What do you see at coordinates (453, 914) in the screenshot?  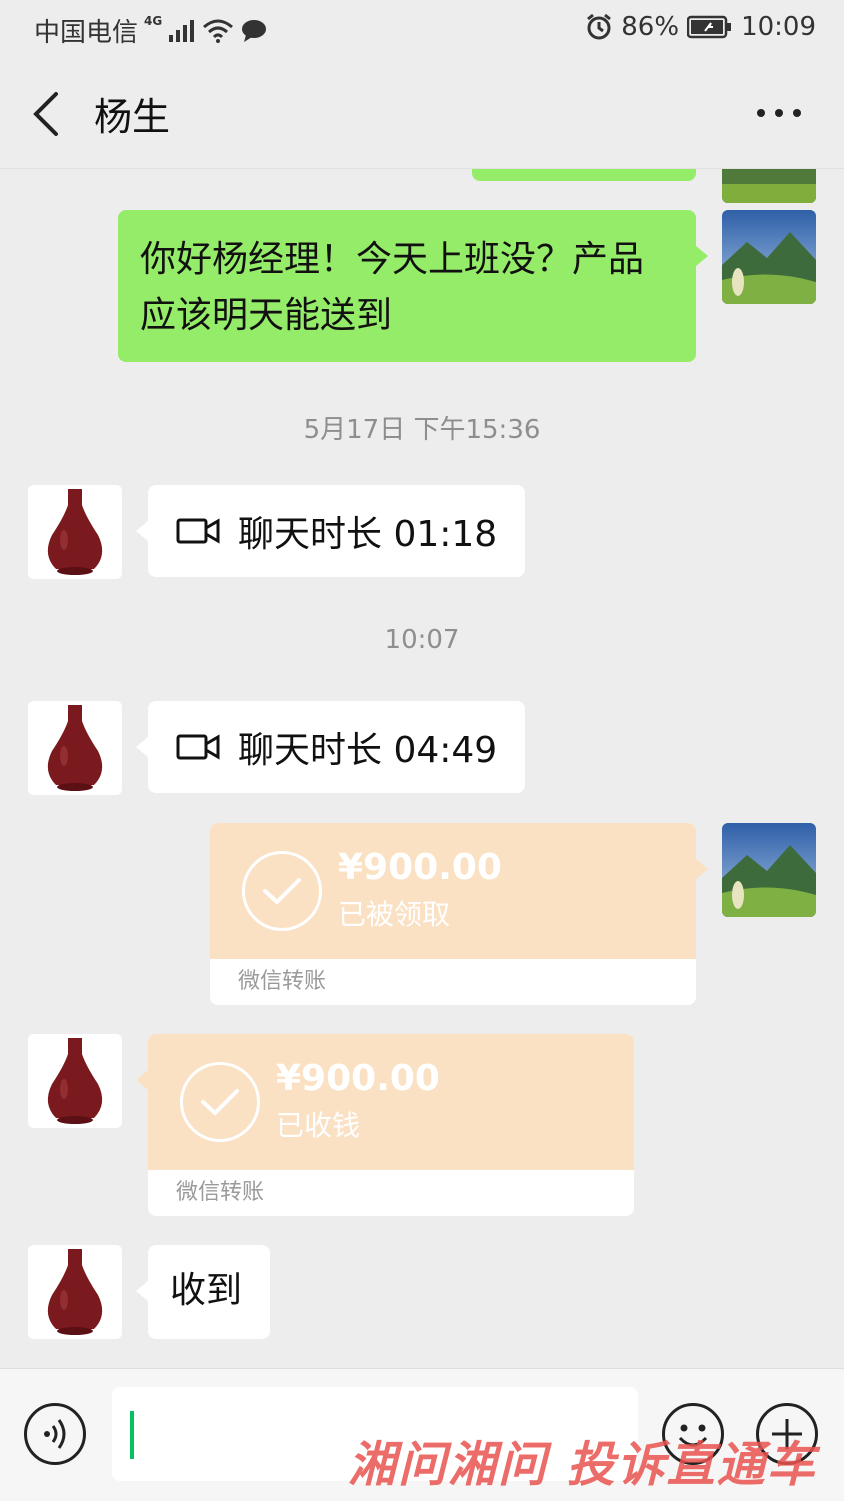 I see `transfer-card-self: ¥900.00 已被领取 微信转账` at bounding box center [453, 914].